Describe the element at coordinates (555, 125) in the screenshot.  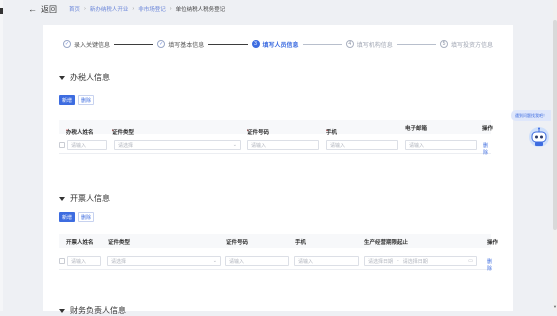
I see `scrollbar-thumb` at that location.